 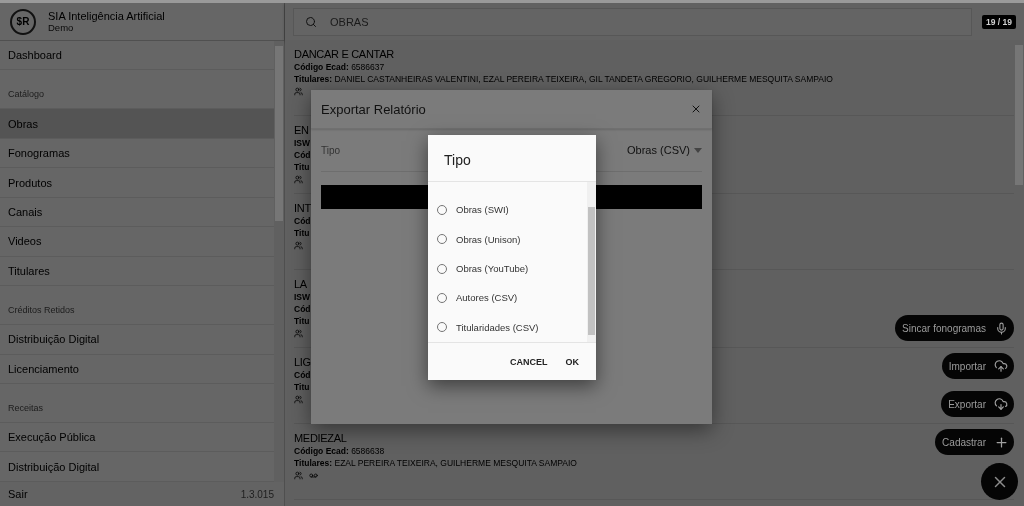 I want to click on radio-option: Obras (Unison), so click(x=507, y=239).